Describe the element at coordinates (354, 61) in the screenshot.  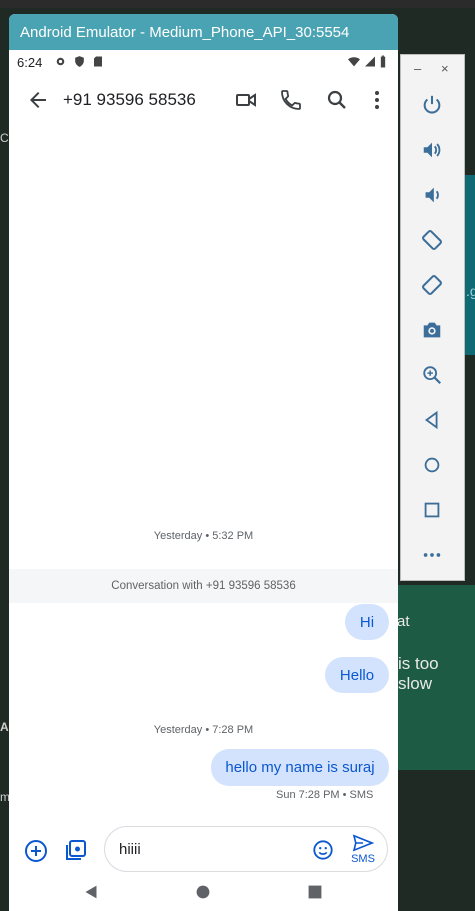
I see `wifi-icon` at that location.